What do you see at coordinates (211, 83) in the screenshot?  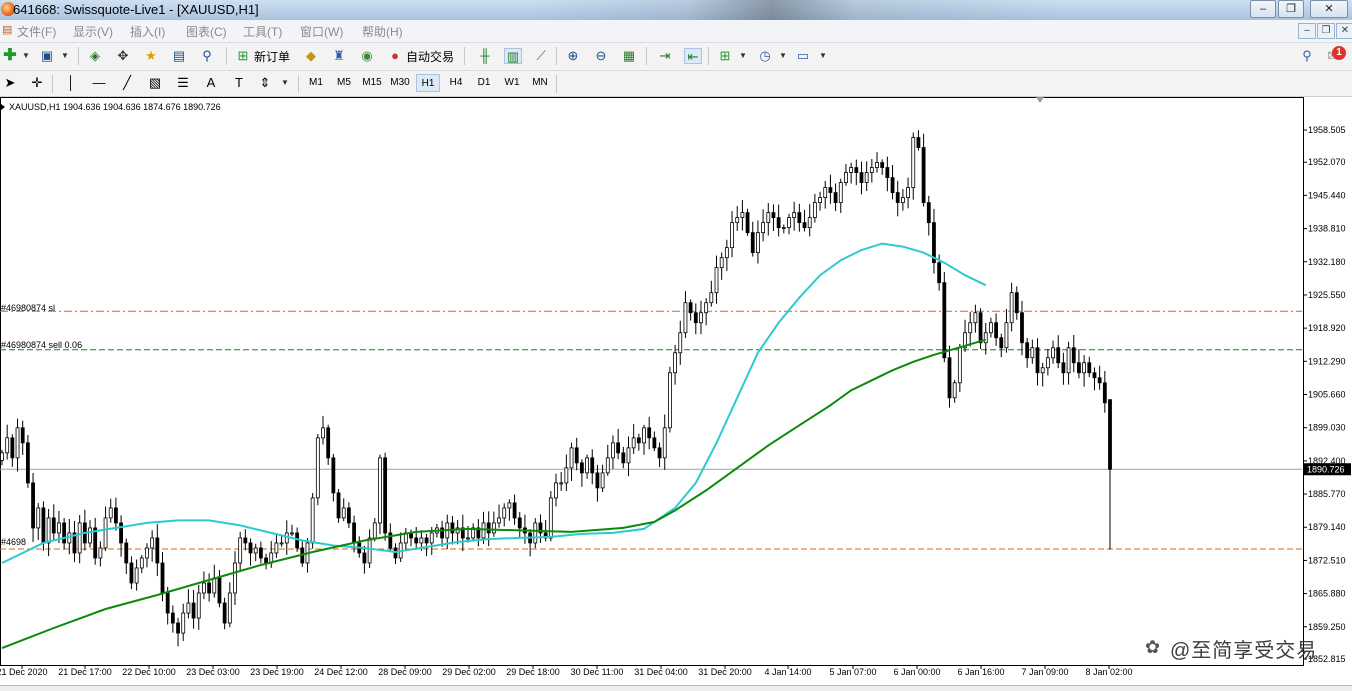 I see `text-icon: A` at bounding box center [211, 83].